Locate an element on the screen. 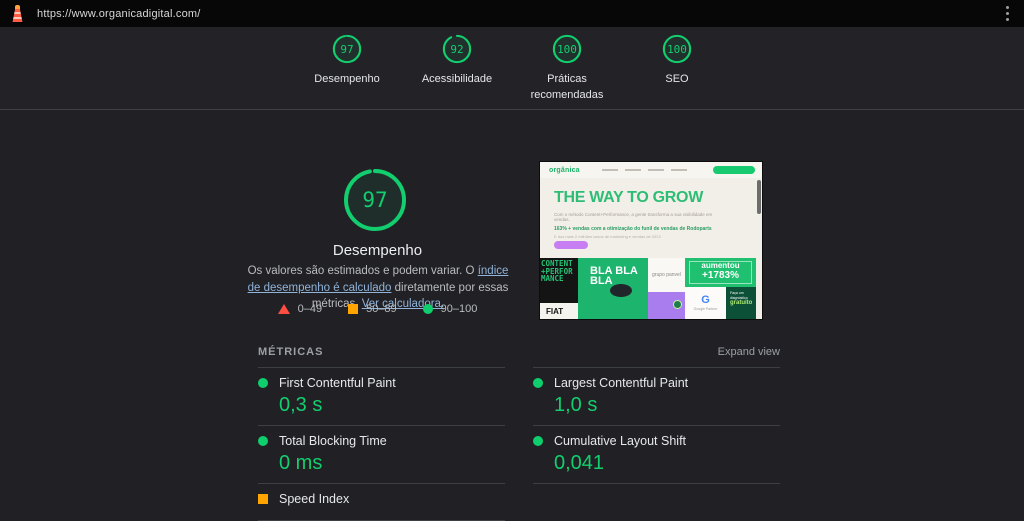 The image size is (1024, 521). thumb-mouth-image is located at coordinates (621, 290).